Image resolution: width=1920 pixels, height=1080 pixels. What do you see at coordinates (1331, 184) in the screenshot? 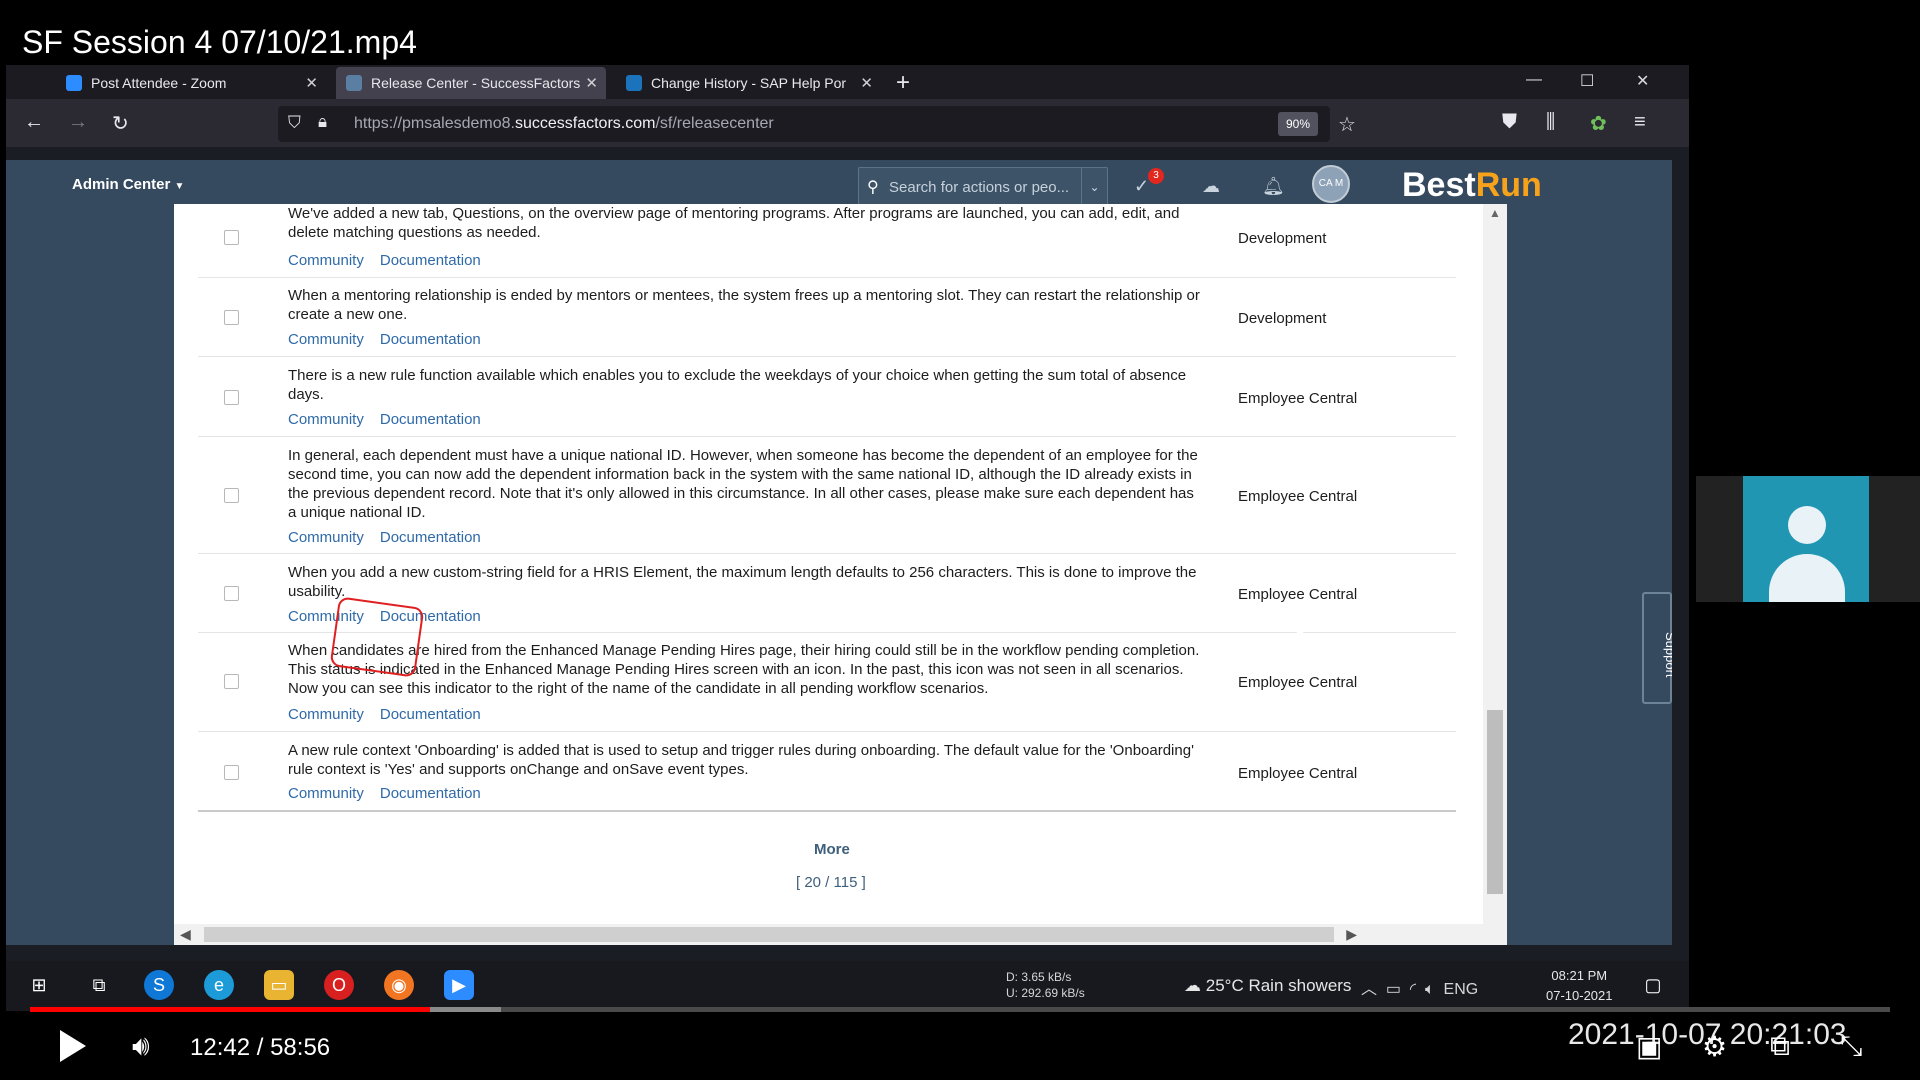
I see `avatar: CA M` at bounding box center [1331, 184].